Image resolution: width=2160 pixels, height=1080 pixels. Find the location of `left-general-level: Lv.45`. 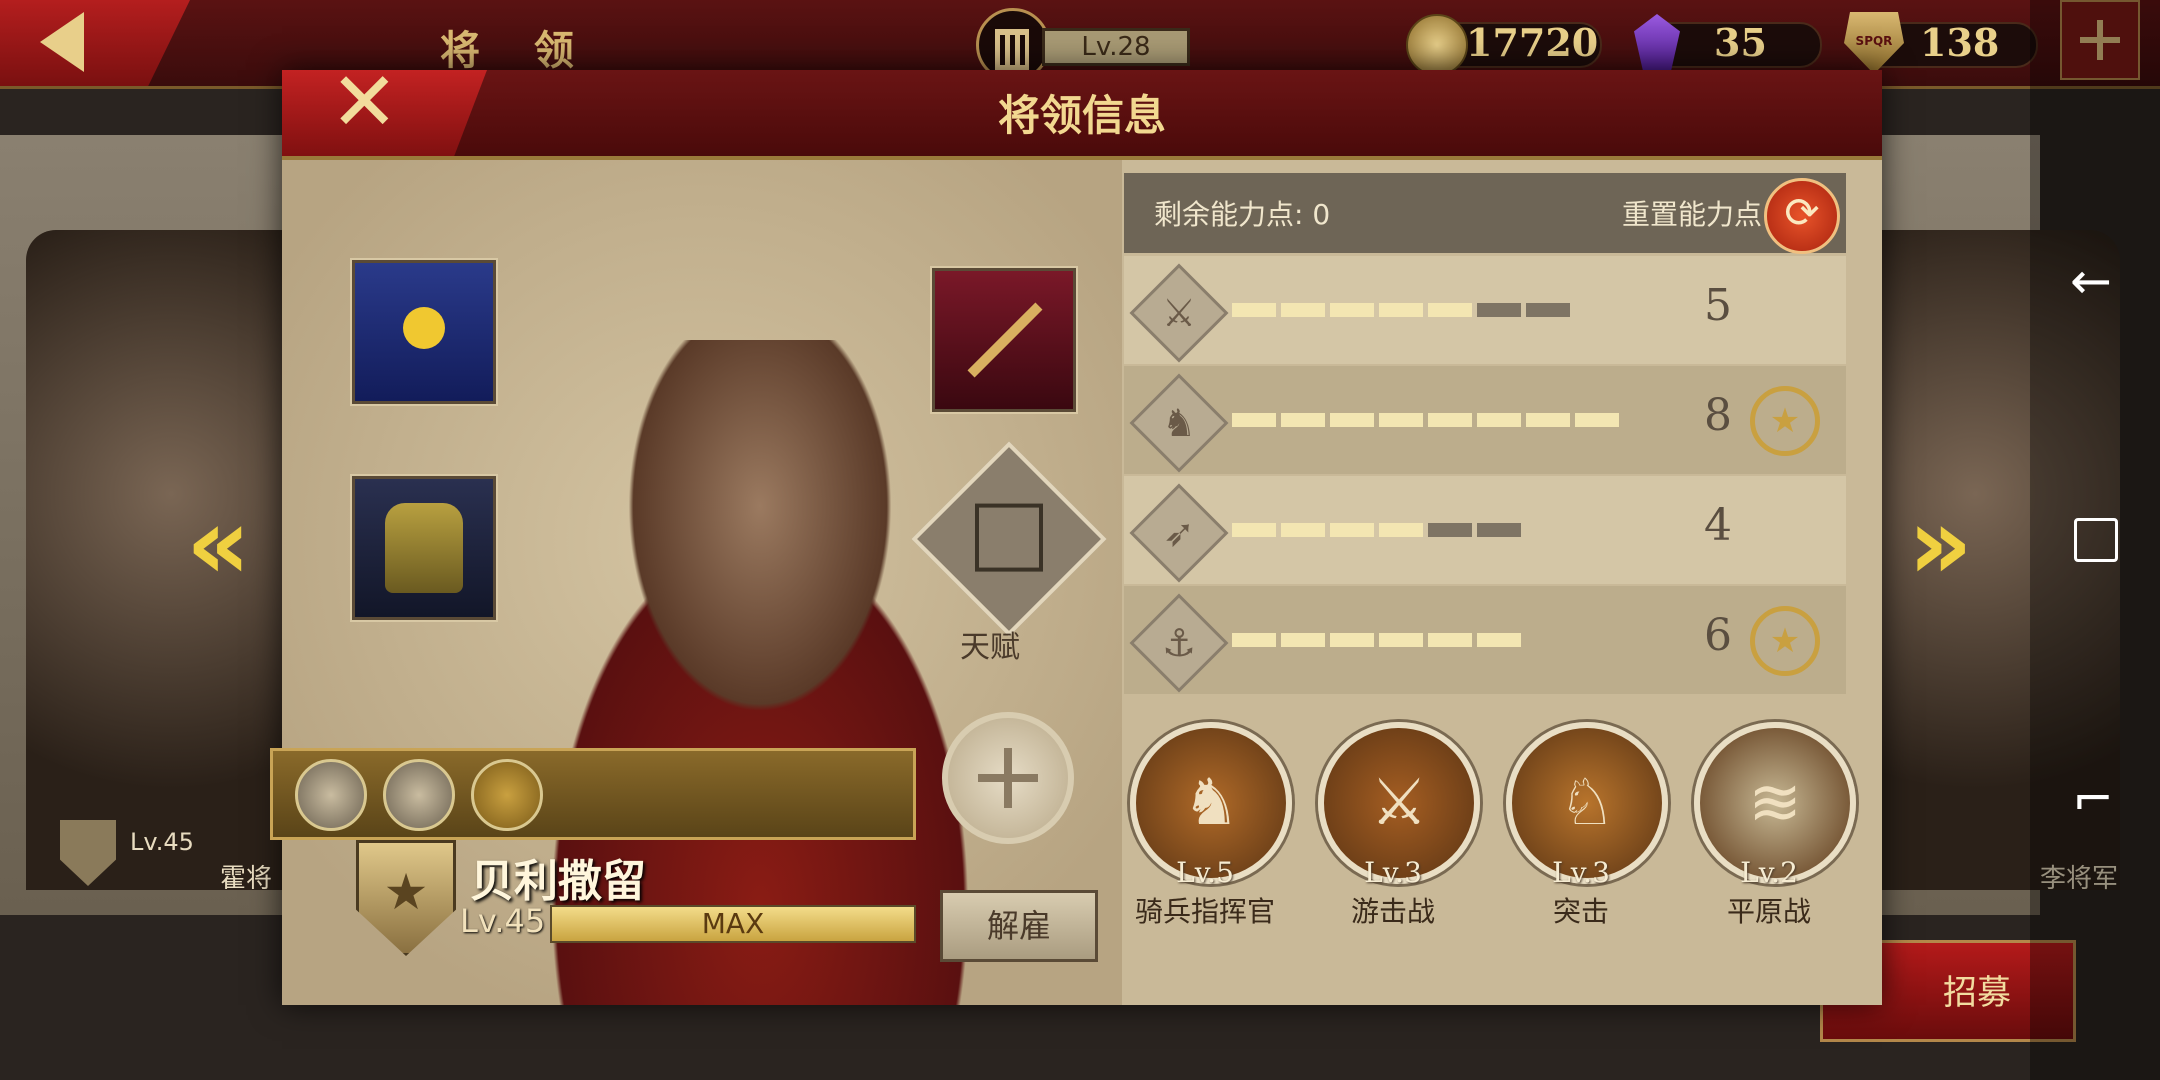

left-general-level: Lv.45 is located at coordinates (162, 842).